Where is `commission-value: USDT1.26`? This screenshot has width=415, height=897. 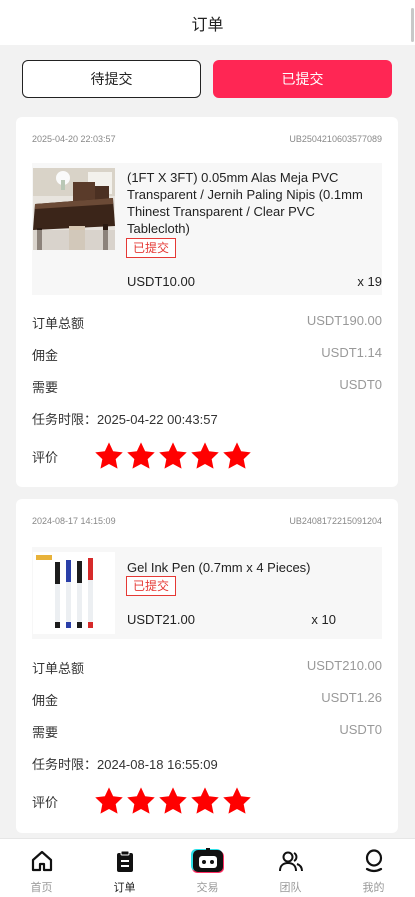
commission-value: USDT1.26 is located at coordinates (351, 697).